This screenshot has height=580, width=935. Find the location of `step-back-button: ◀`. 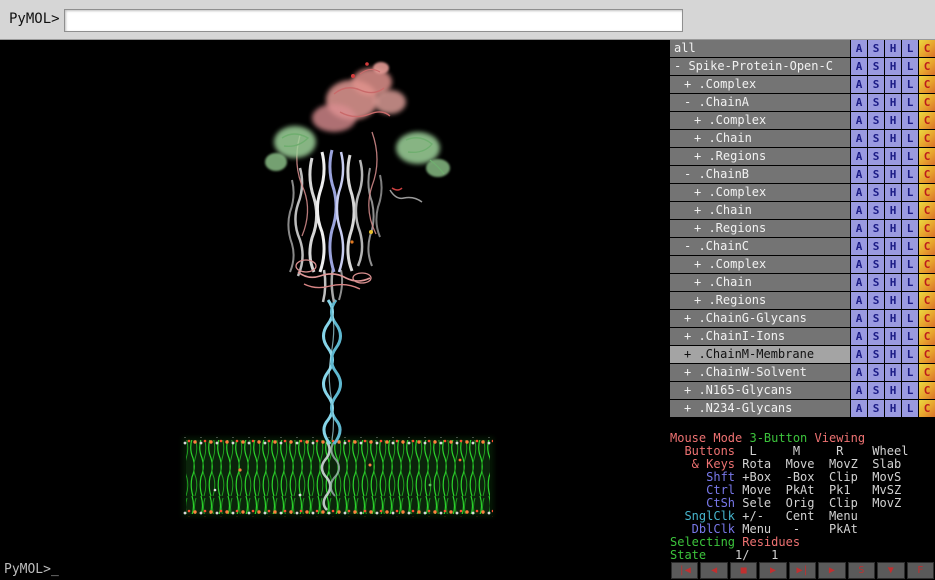

step-back-button: ◀ is located at coordinates (714, 570).